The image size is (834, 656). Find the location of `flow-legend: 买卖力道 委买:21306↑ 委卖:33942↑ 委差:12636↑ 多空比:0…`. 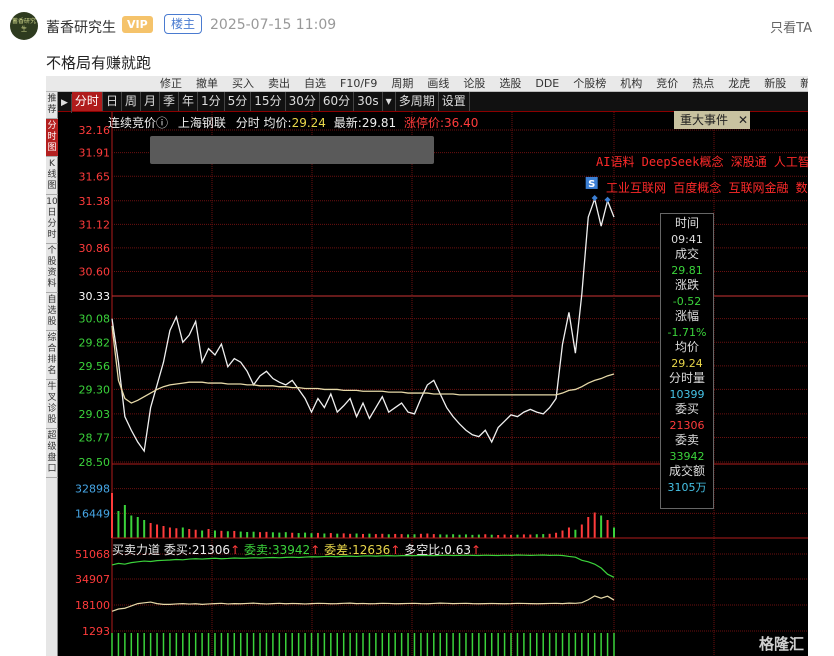

flow-legend: 买卖力道 委买:21306↑ 委卖:33942↑ 委差:12636↑ 多空比:0… is located at coordinates (297, 550).